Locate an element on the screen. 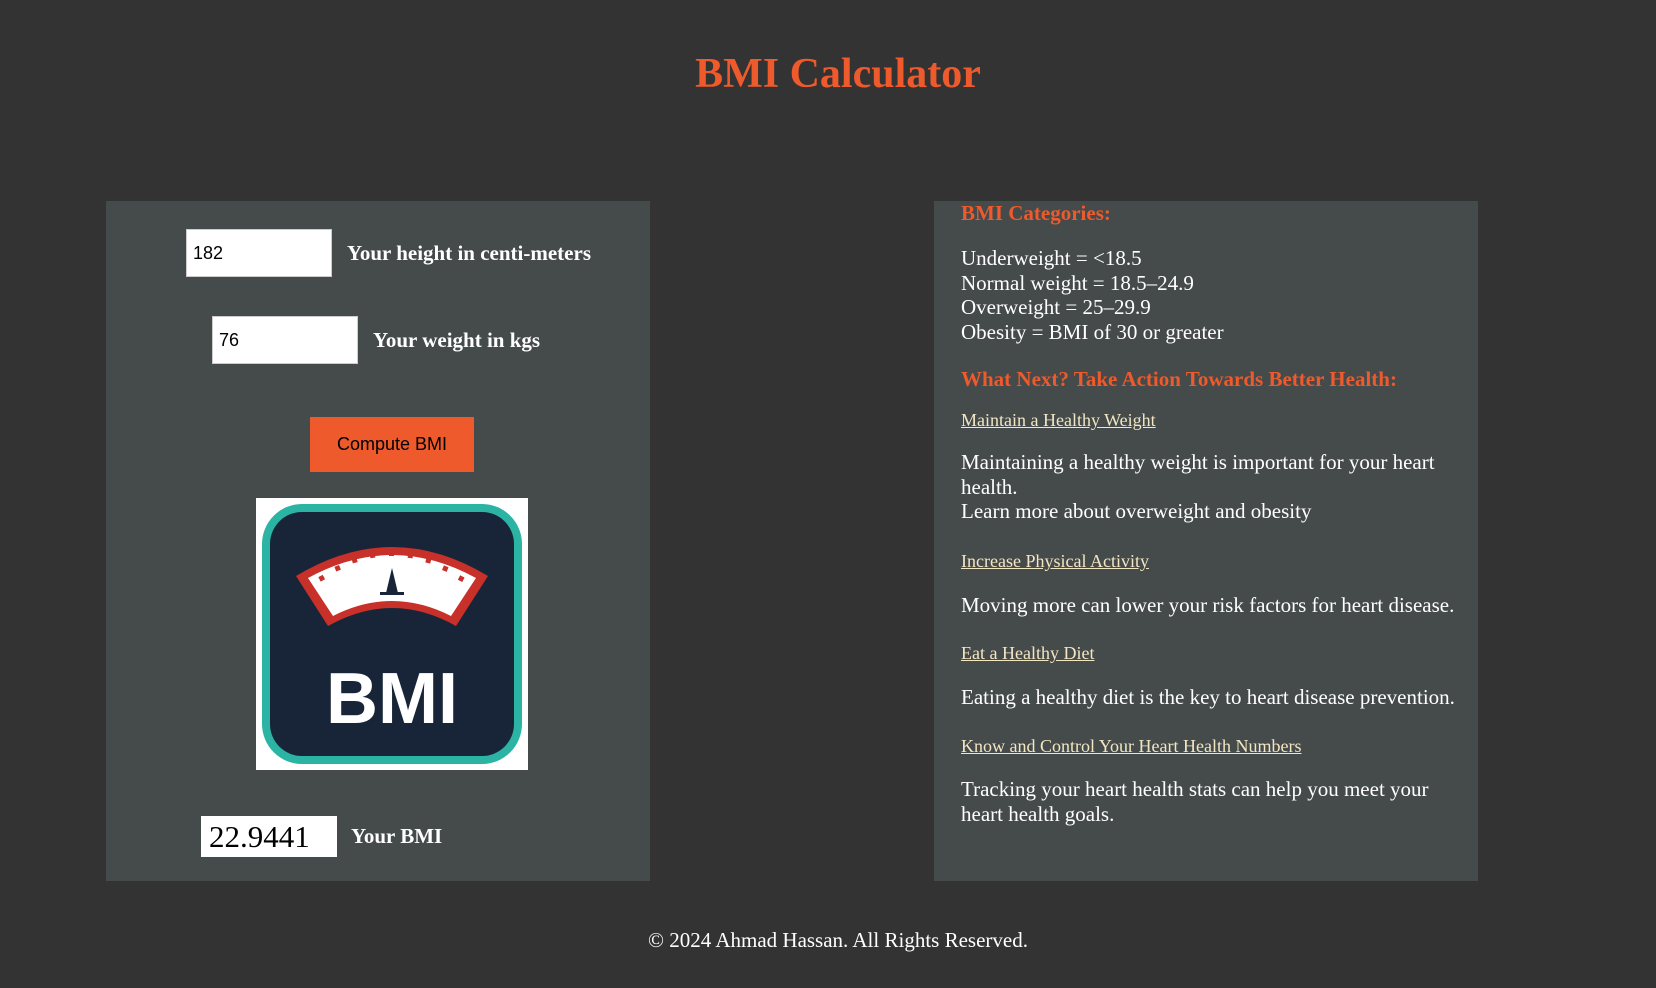 The image size is (1656, 988). weight-input is located at coordinates (285, 340).